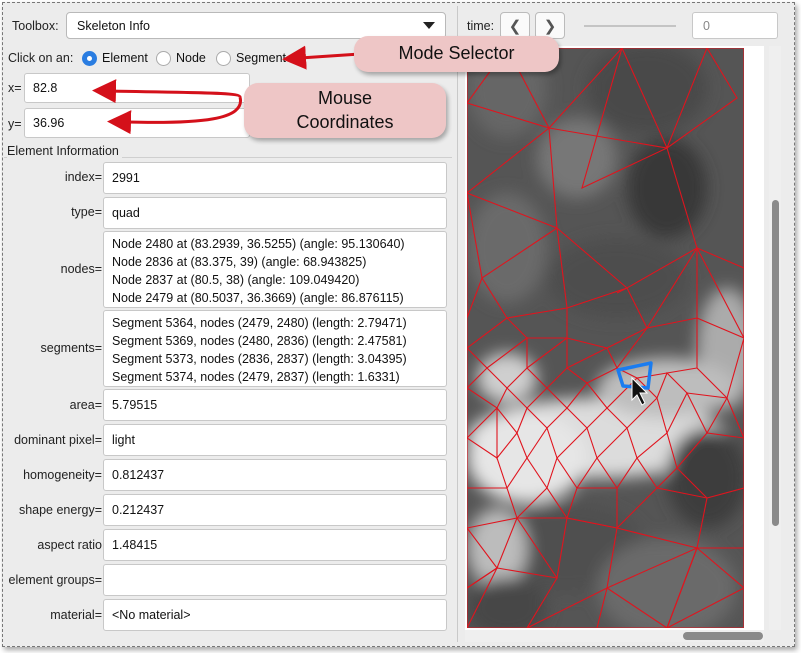  I want to click on radio-node-label: Node, so click(191, 58).